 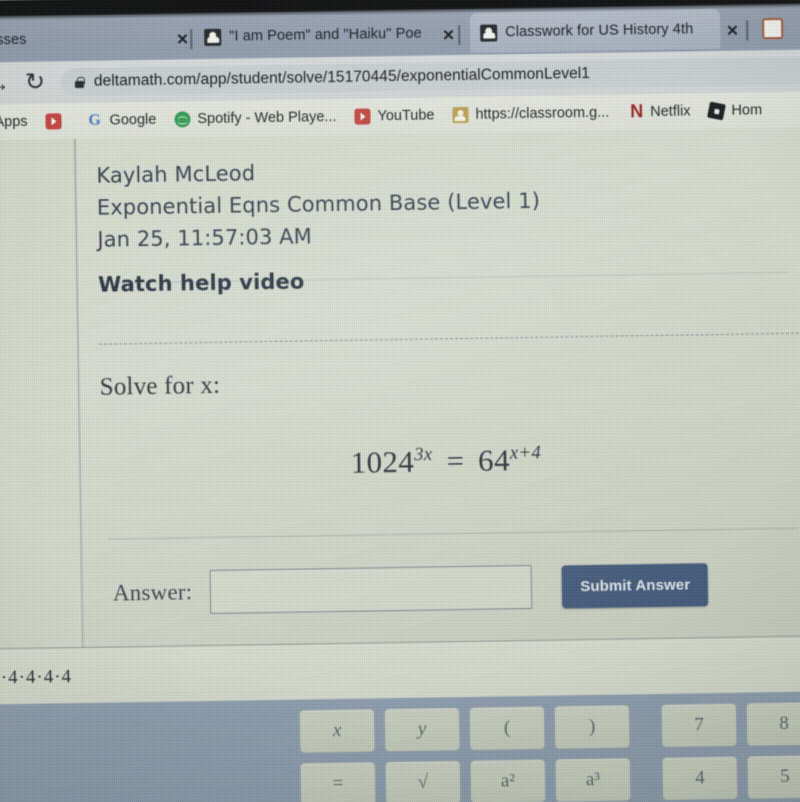 What do you see at coordinates (455, 461) in the screenshot?
I see `equation-relation: =` at bounding box center [455, 461].